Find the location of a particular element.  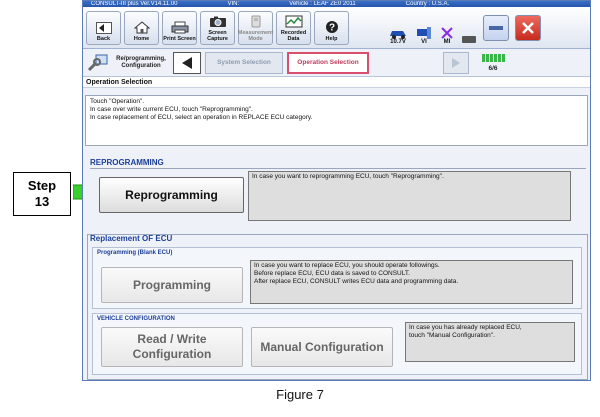

mode-status is located at coordinates (469, 39).